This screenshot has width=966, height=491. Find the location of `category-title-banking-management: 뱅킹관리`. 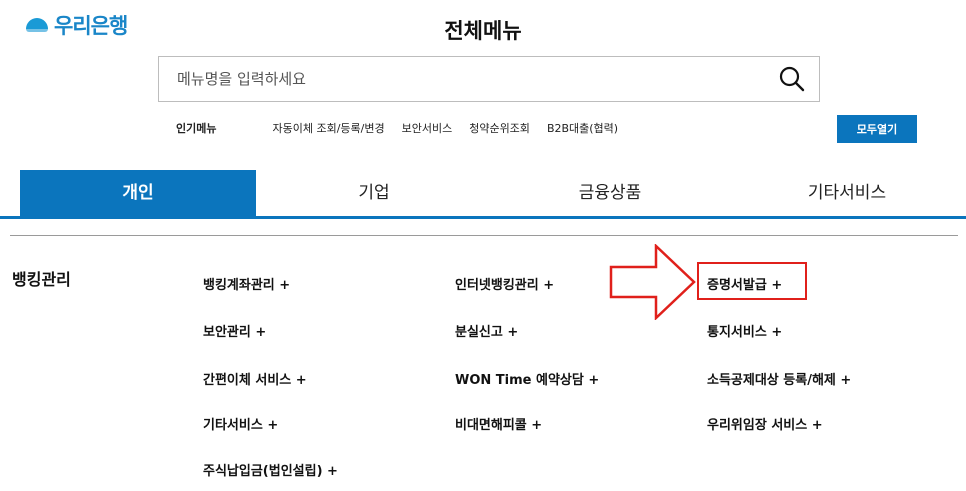

category-title-banking-management: 뱅킹관리 is located at coordinates (41, 279).